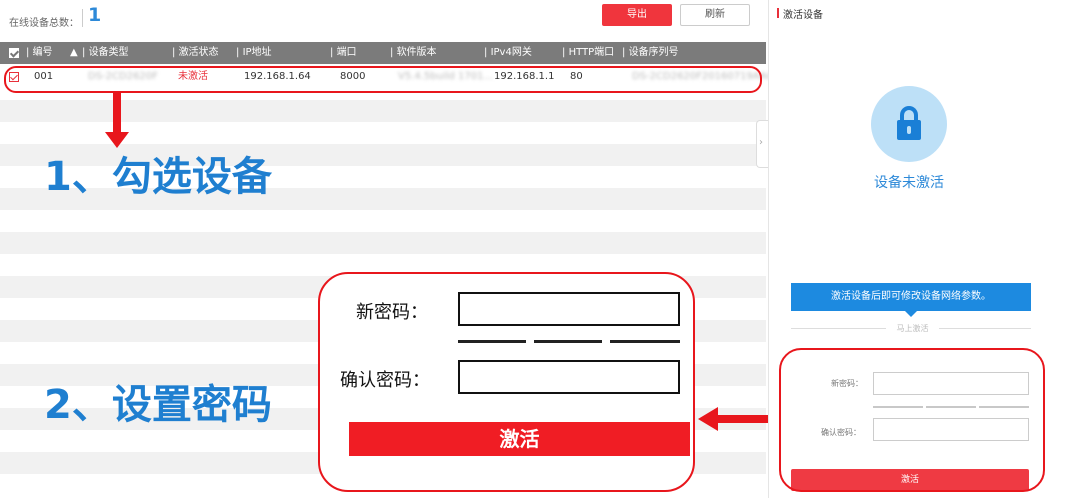  I want to click on panel-collapse-tab: ›, so click(762, 144).